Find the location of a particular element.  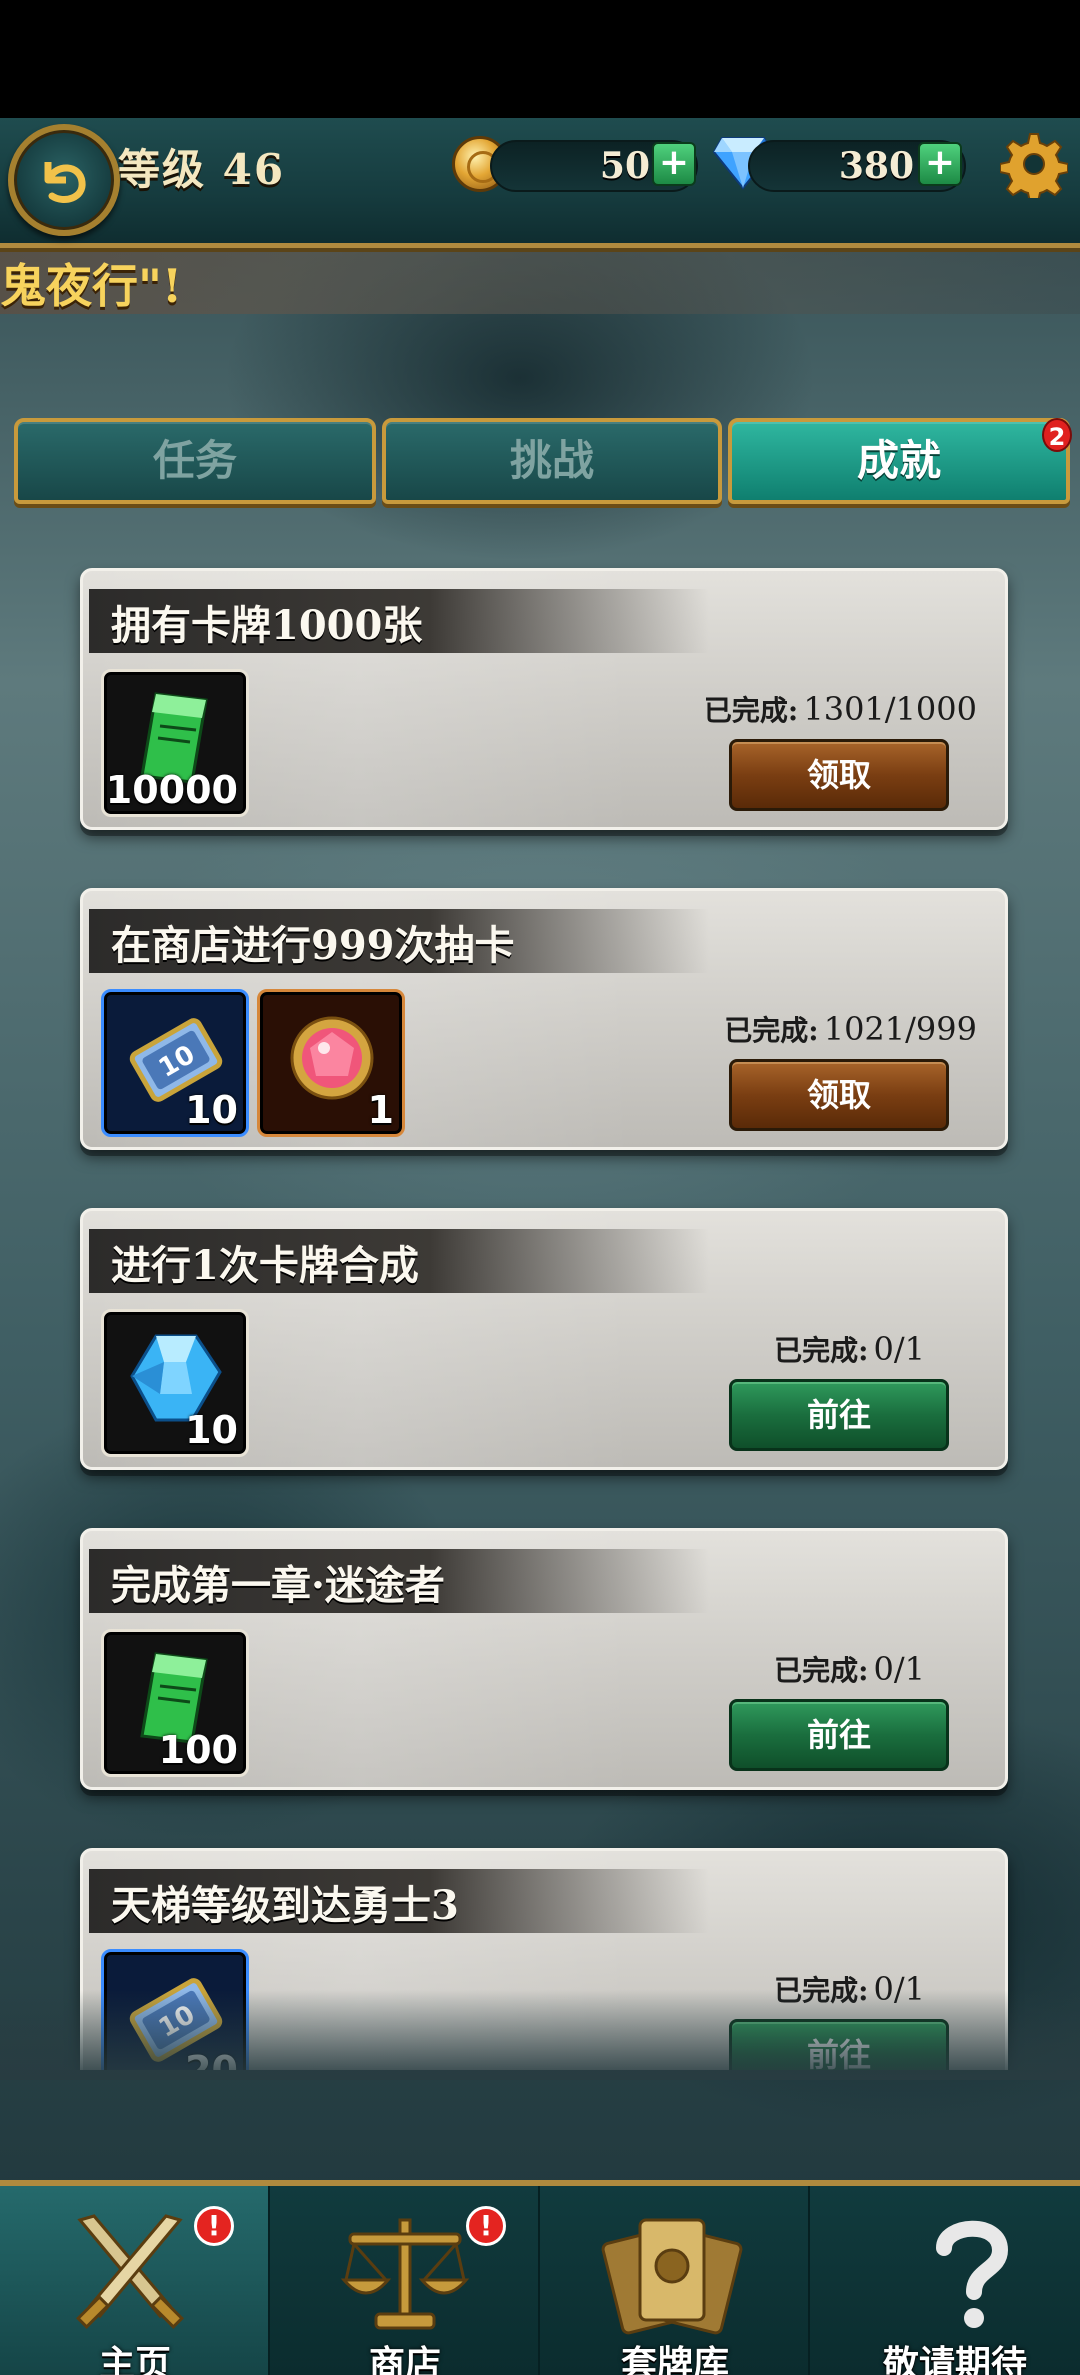

progress-value: 1301/1000 is located at coordinates (890, 709).